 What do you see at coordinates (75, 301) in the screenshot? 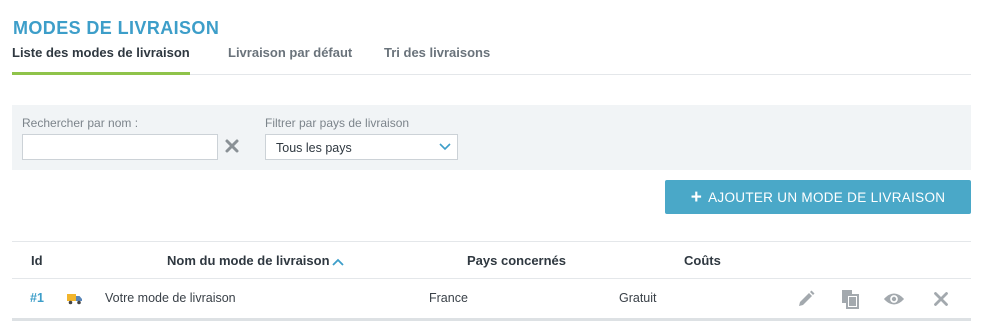
I see `truck-icon` at bounding box center [75, 301].